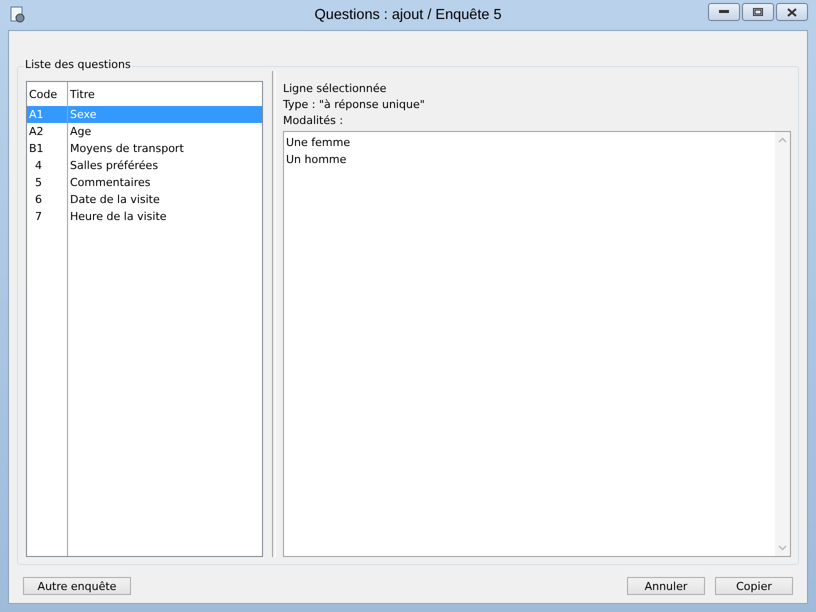 Image resolution: width=816 pixels, height=612 pixels. Describe the element at coordinates (317, 160) in the screenshot. I see `modality-item: Un homme` at that location.